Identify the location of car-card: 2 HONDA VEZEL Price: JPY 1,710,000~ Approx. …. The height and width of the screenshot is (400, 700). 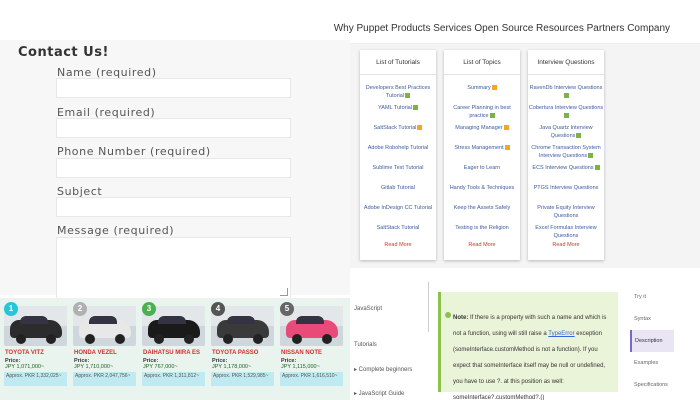
(104, 350).